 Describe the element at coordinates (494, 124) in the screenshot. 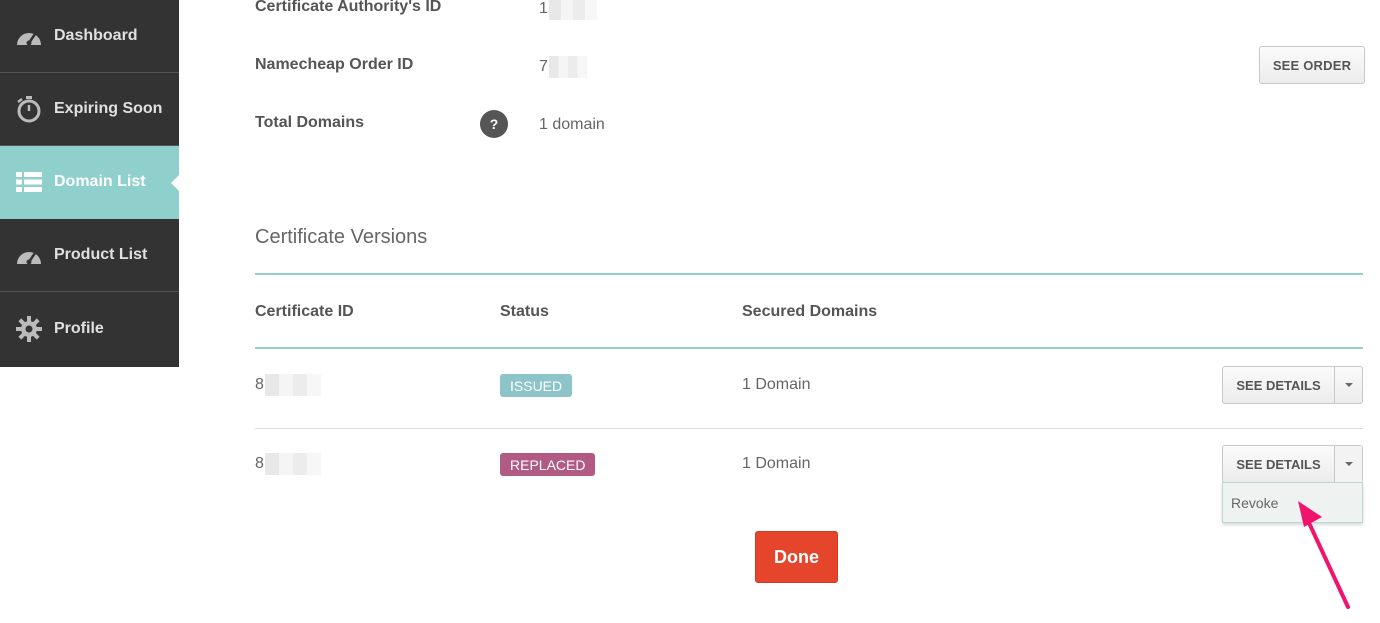

I see `help-icon: ?` at that location.